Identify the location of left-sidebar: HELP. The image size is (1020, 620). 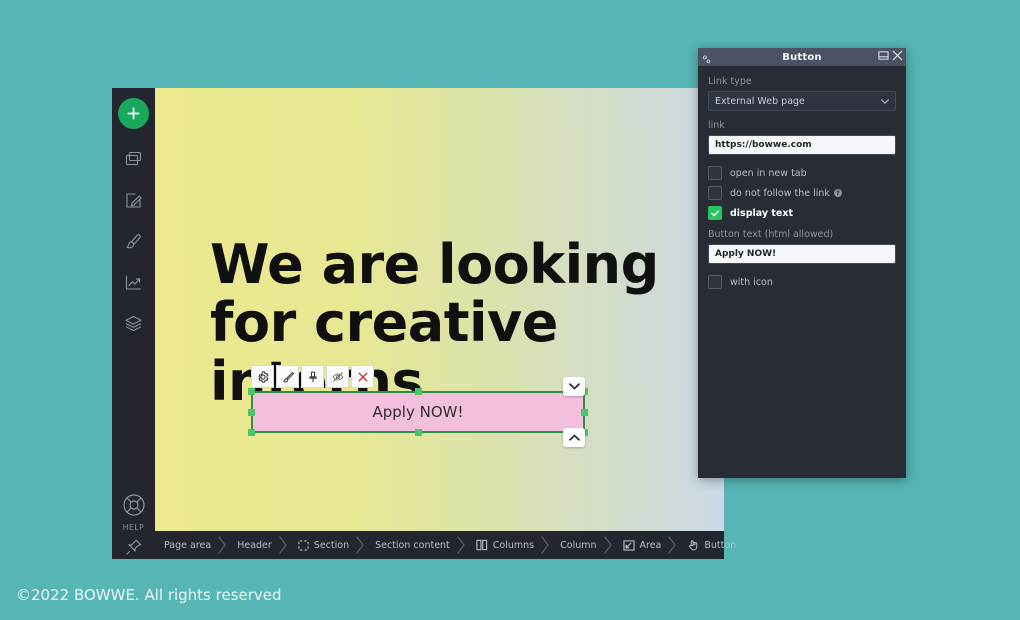
(133, 323).